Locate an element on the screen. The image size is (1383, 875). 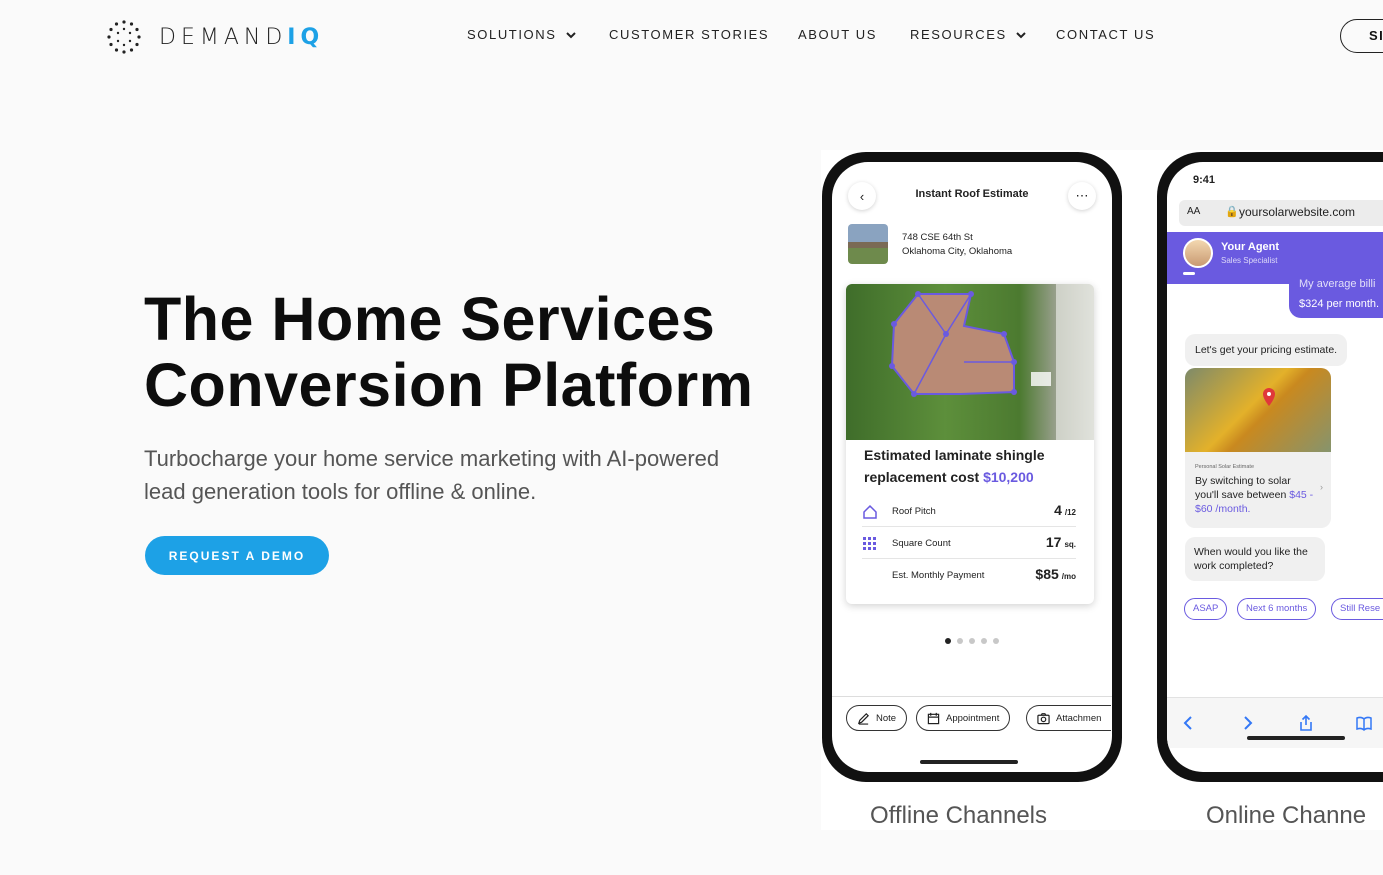
sign-in-button: SI is located at coordinates (1361, 36).